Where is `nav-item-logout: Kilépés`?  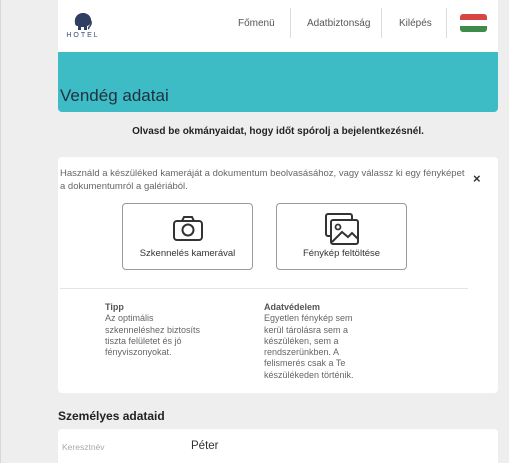 nav-item-logout: Kilépés is located at coordinates (415, 23).